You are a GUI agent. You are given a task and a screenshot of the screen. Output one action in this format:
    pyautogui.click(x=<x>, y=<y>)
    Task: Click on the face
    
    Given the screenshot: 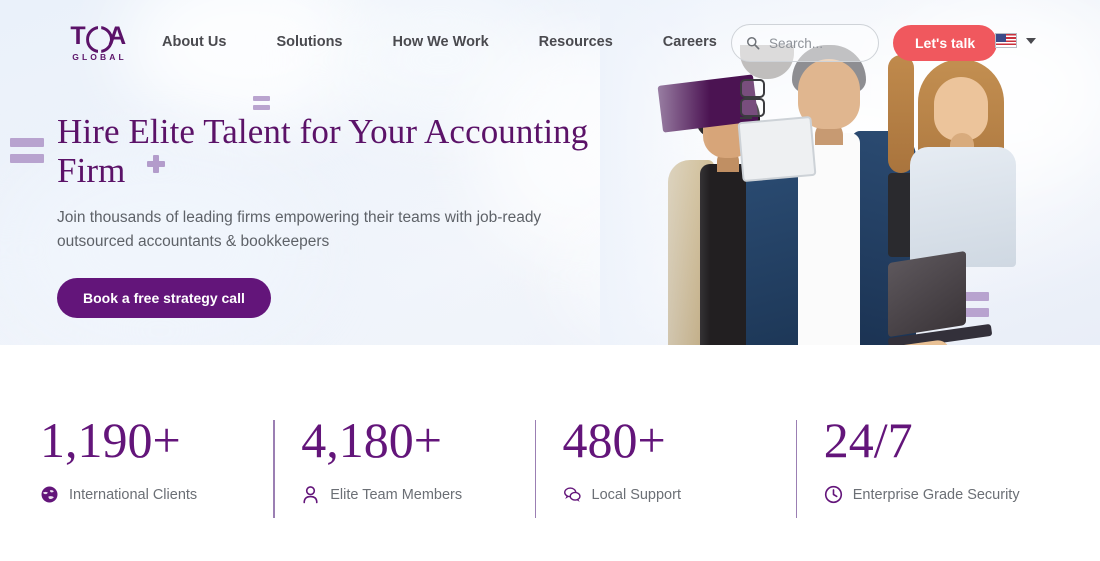 What is the action you would take?
    pyautogui.click(x=961, y=109)
    